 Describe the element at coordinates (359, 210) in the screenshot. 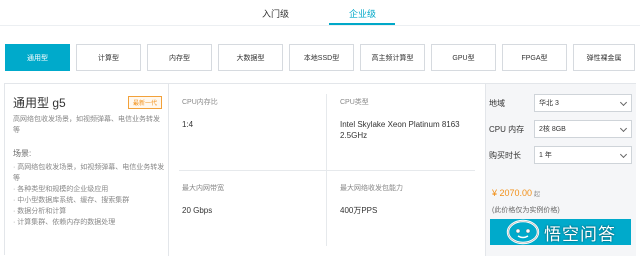

I see `spec-value: 400万PPS` at that location.